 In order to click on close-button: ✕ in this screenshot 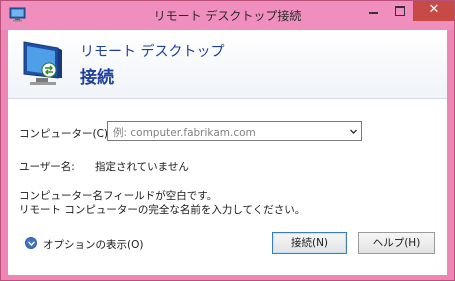, I will do `click(433, 11)`.